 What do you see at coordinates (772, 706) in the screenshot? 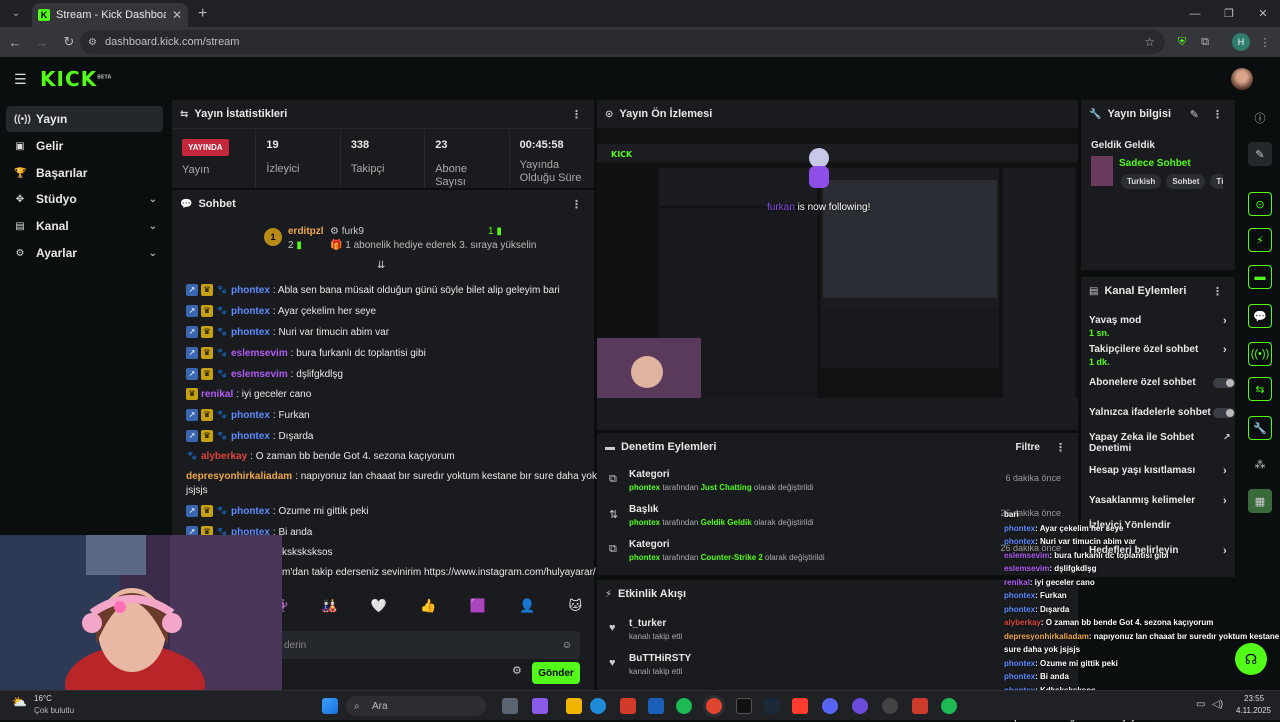
I see `steam-icon` at bounding box center [772, 706].